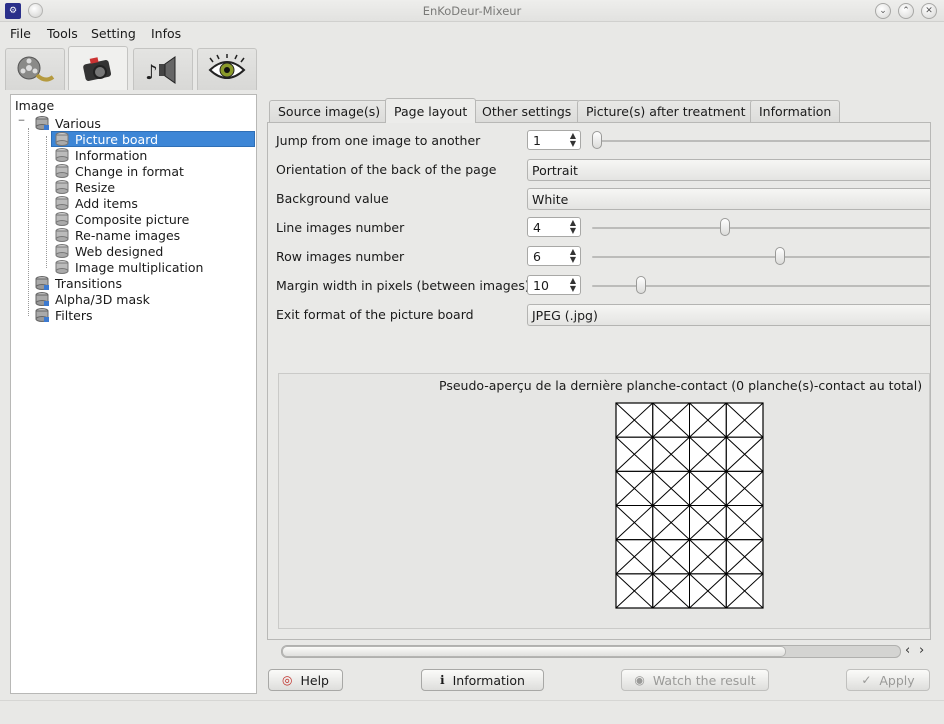 The height and width of the screenshot is (724, 944). What do you see at coordinates (21, 122) in the screenshot?
I see `collapse-toggle: −` at bounding box center [21, 122].